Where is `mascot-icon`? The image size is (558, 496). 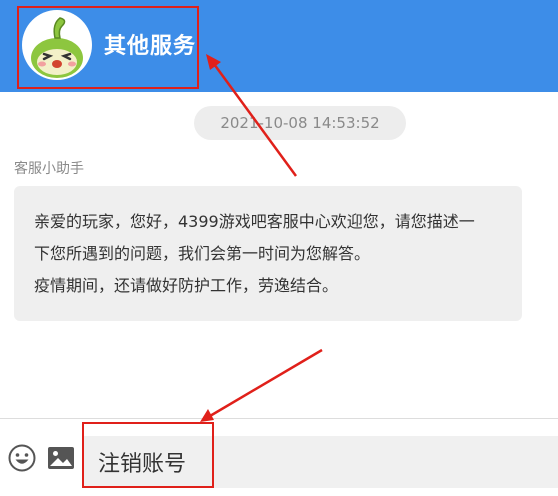 mascot-icon is located at coordinates (57, 47).